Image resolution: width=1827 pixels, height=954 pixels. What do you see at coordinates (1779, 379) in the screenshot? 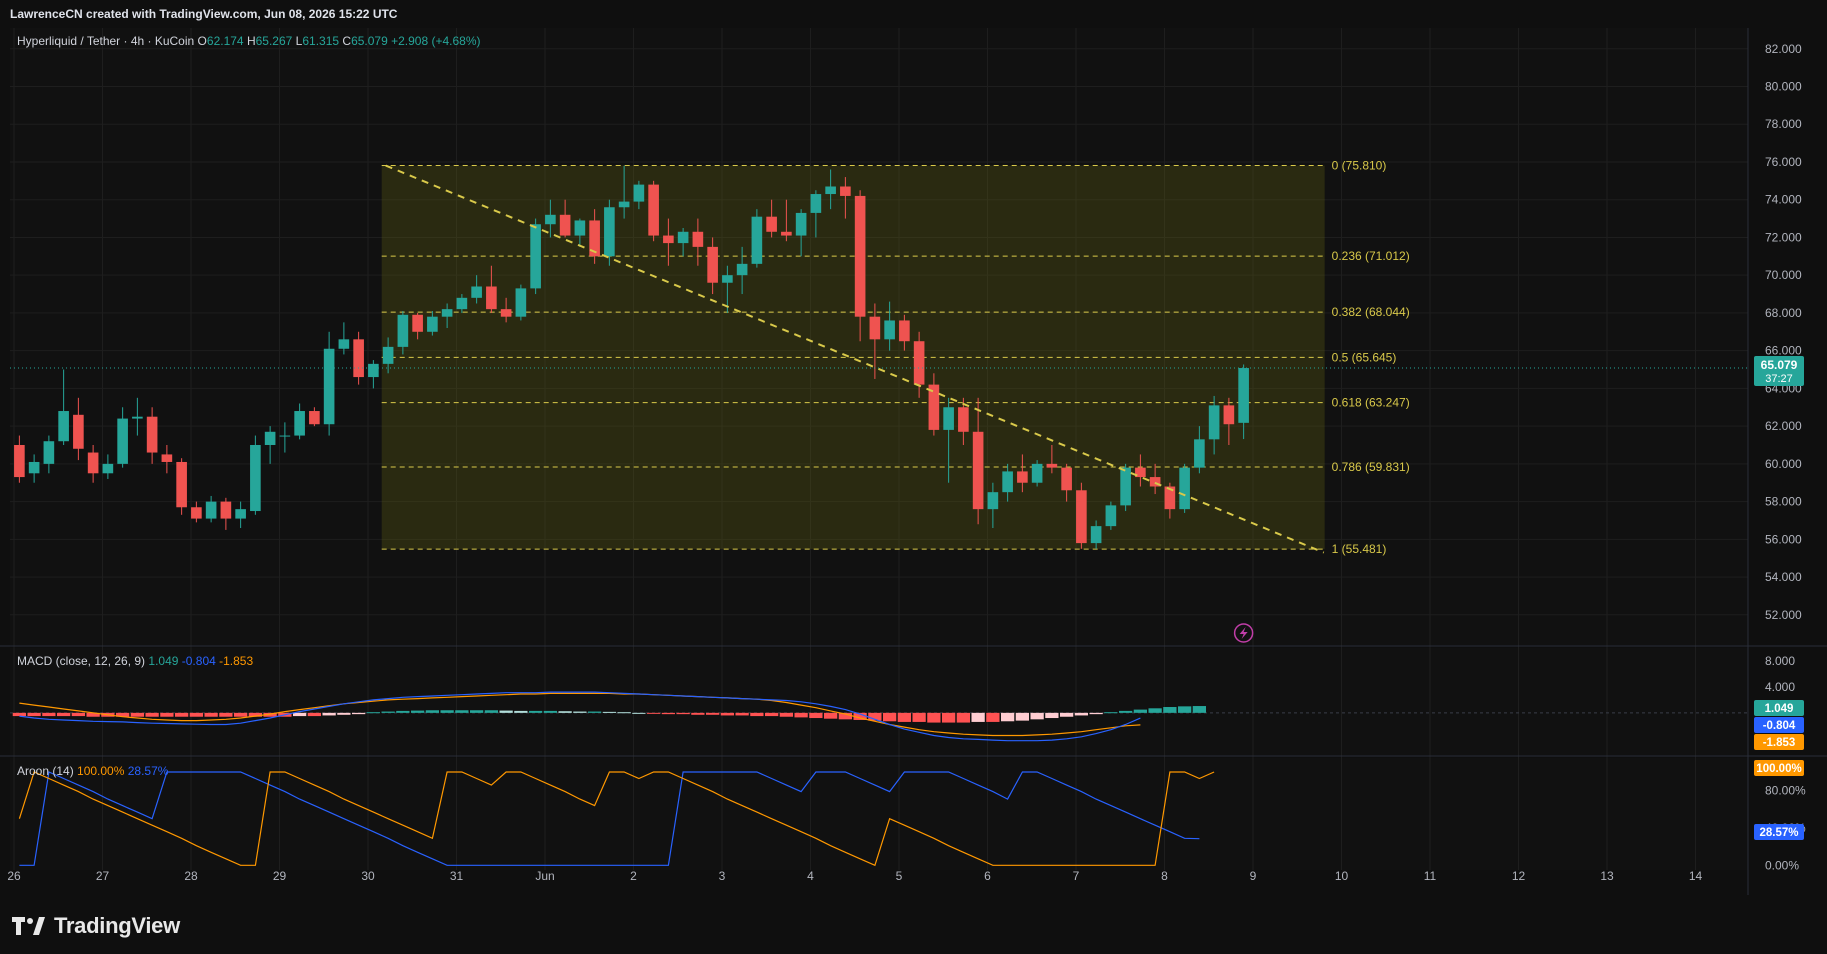
I see `bar-countdown: 37:27` at bounding box center [1779, 379].